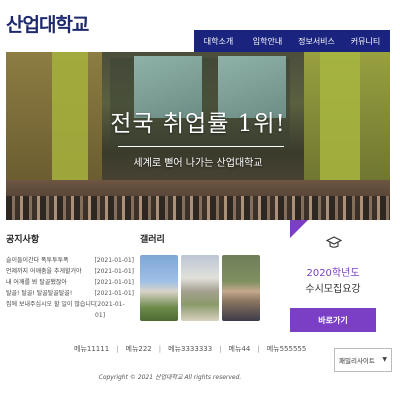 The height and width of the screenshot is (400, 400). What do you see at coordinates (357, 361) in the screenshot?
I see `family-site-label: 패밀리사이트` at bounding box center [357, 361].